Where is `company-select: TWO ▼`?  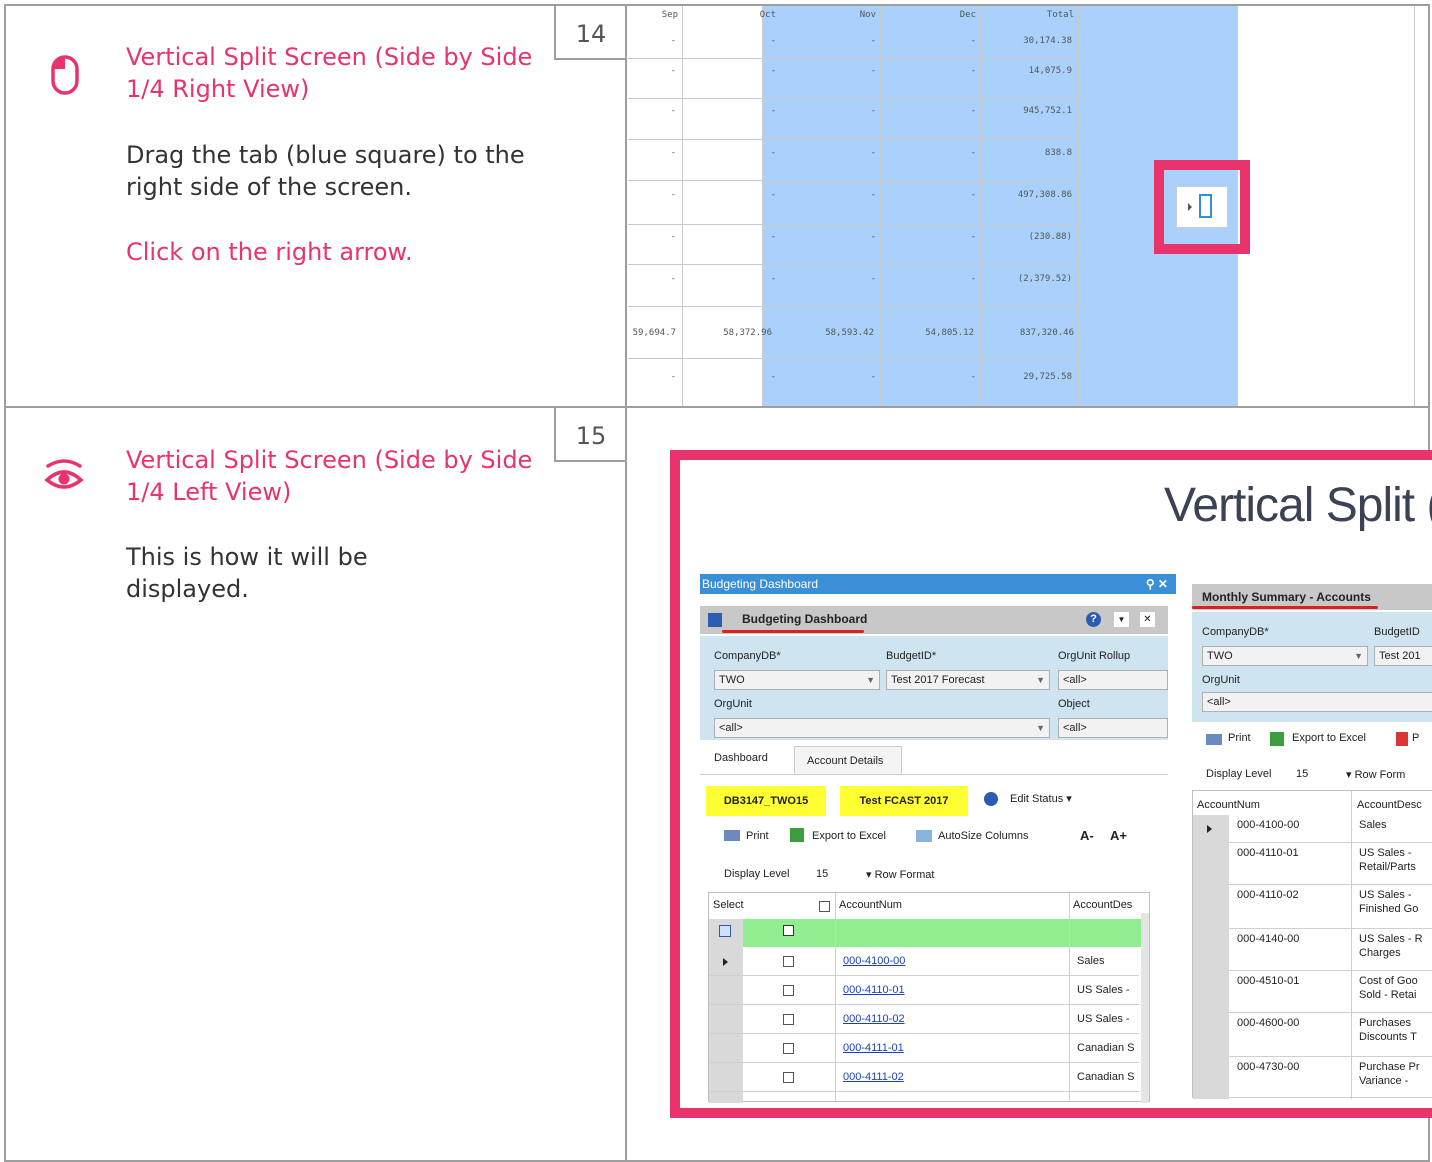 company-select: TWO ▼ is located at coordinates (797, 680).